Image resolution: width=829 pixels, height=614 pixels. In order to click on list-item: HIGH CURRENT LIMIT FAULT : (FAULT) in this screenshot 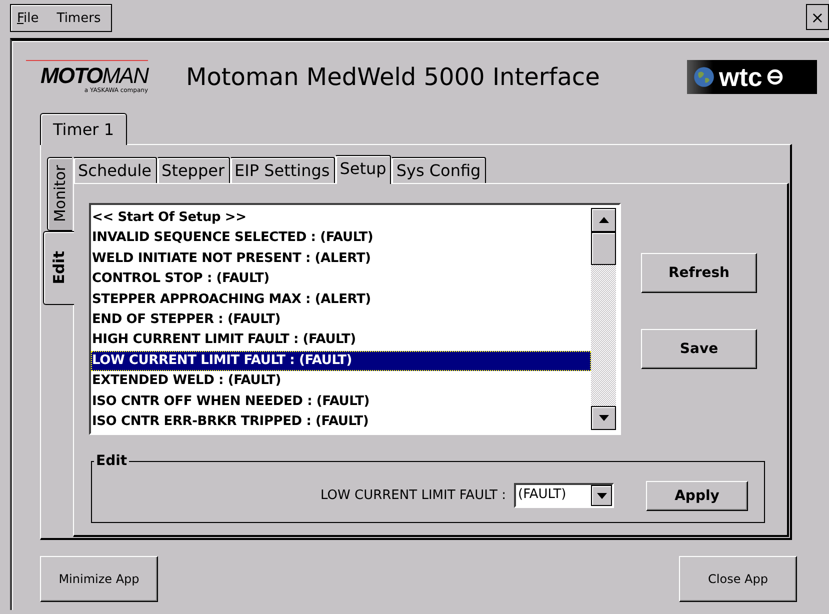, I will do `click(341, 340)`.